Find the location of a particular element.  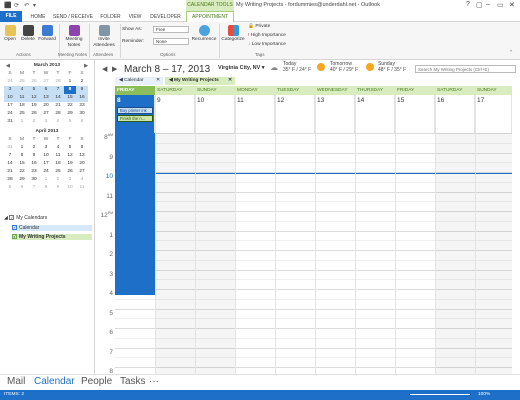

selected-day-column is located at coordinates (135, 214).